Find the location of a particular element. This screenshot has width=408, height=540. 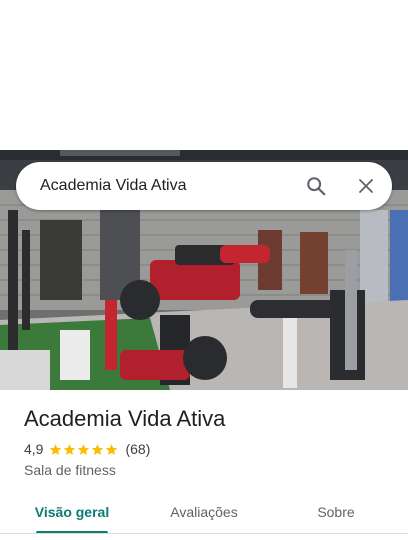

search-bar: Academia Vida Ativa is located at coordinates (204, 186).